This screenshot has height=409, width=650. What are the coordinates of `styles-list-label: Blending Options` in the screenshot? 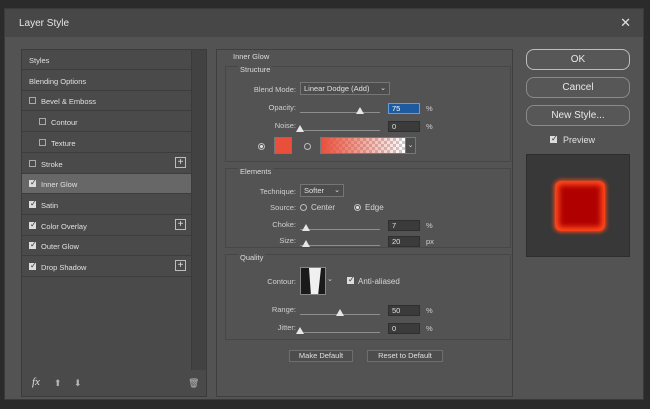 It's located at (58, 81).